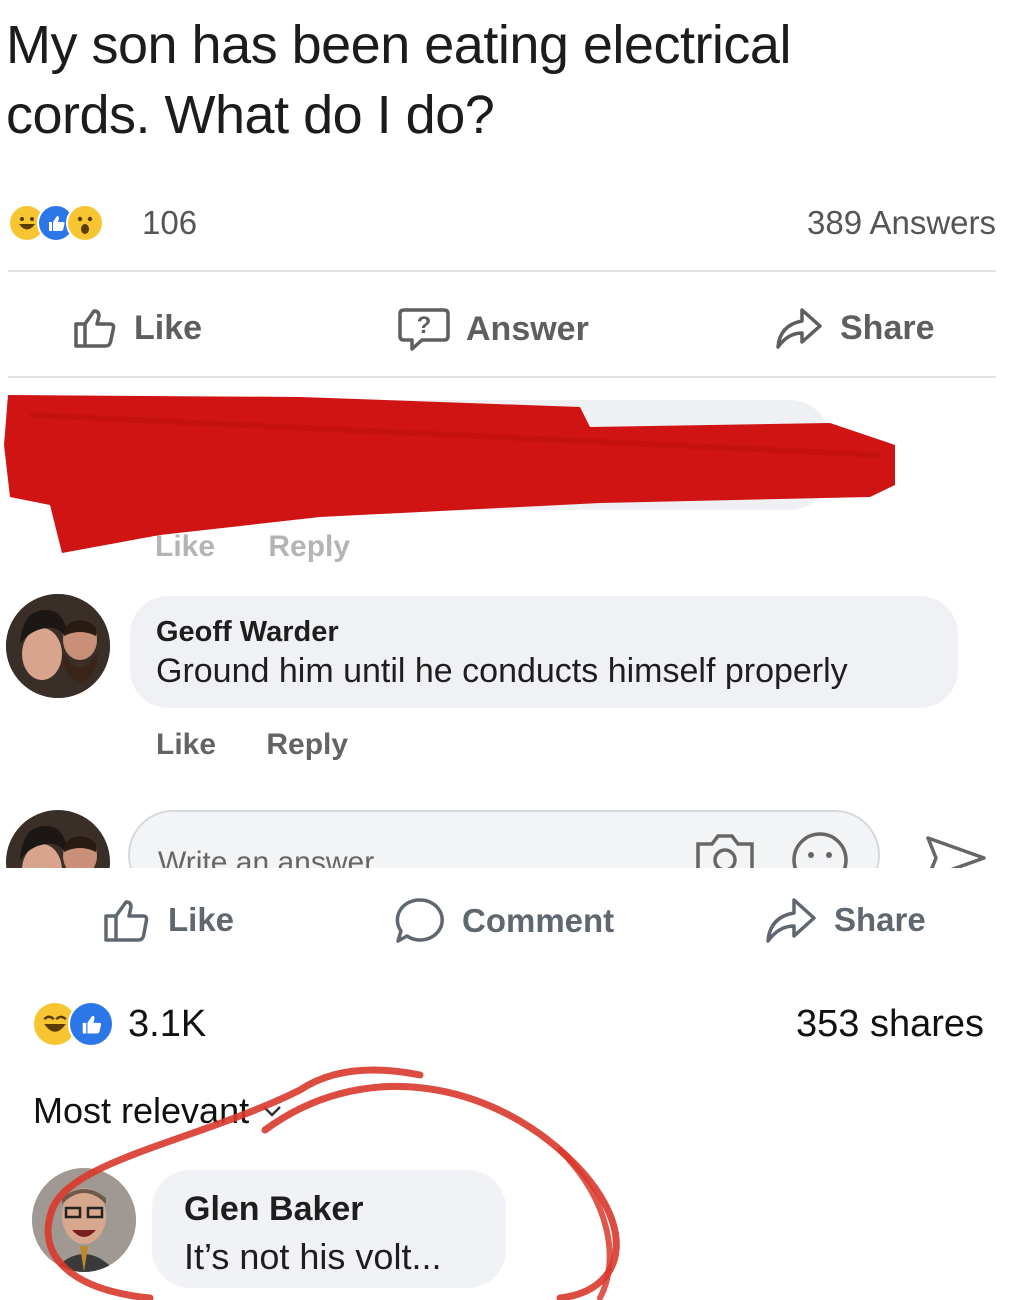 This screenshot has height=1300, width=1018. I want to click on answer-input: Write an answer, so click(504, 839).